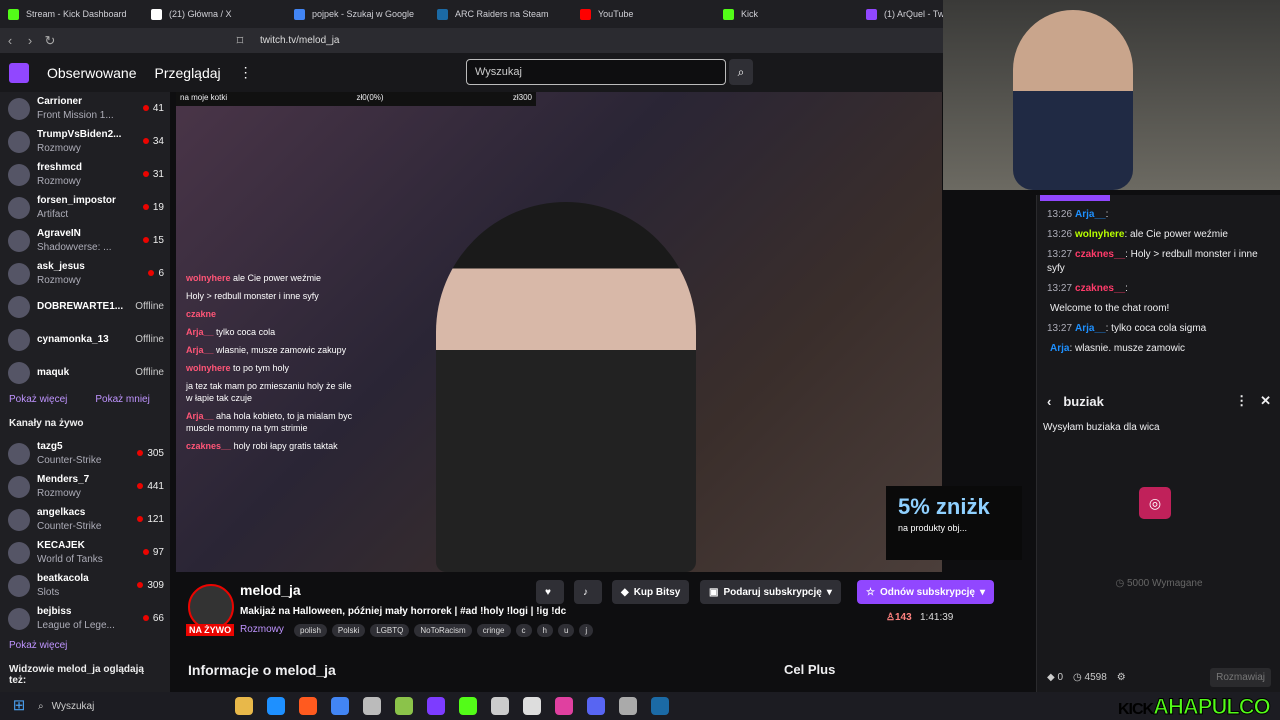 The height and width of the screenshot is (720, 1280). What do you see at coordinates (1055, 677) in the screenshot?
I see `bits-count: ◆ 0` at bounding box center [1055, 677].